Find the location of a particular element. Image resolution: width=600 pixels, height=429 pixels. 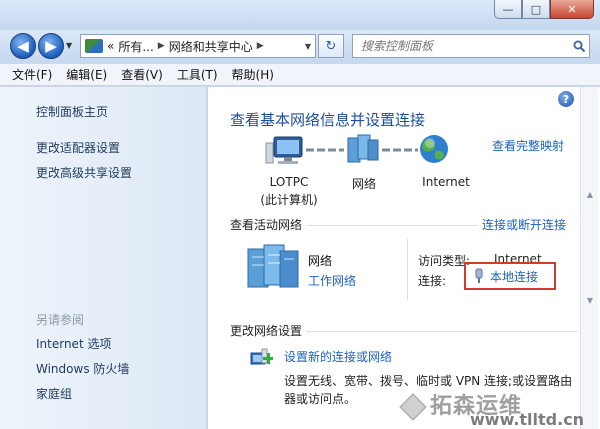

connections-label: 连接: is located at coordinates (432, 281).